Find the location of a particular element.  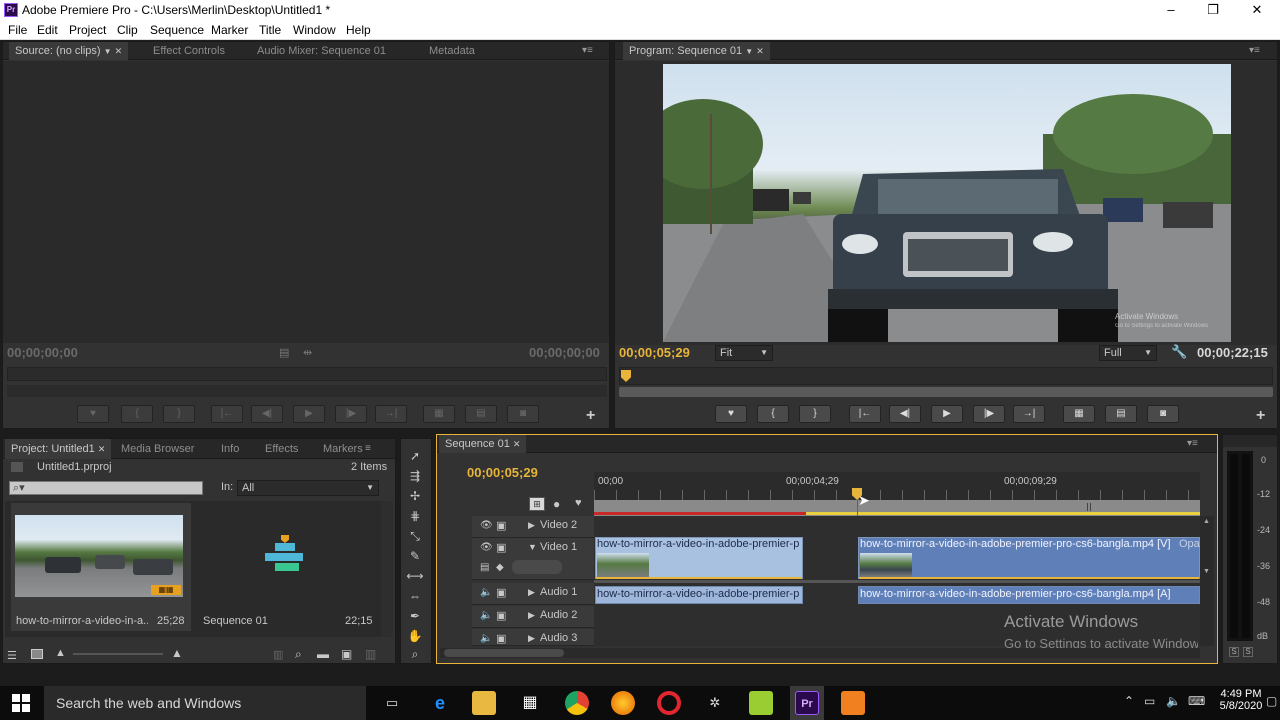

zoom-in-icon: ▲ is located at coordinates (177, 653).